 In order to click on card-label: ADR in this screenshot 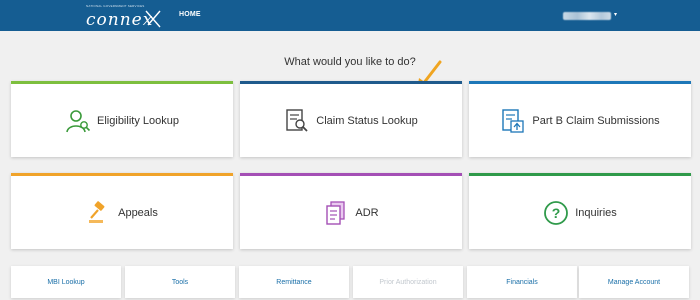, I will do `click(367, 212)`.